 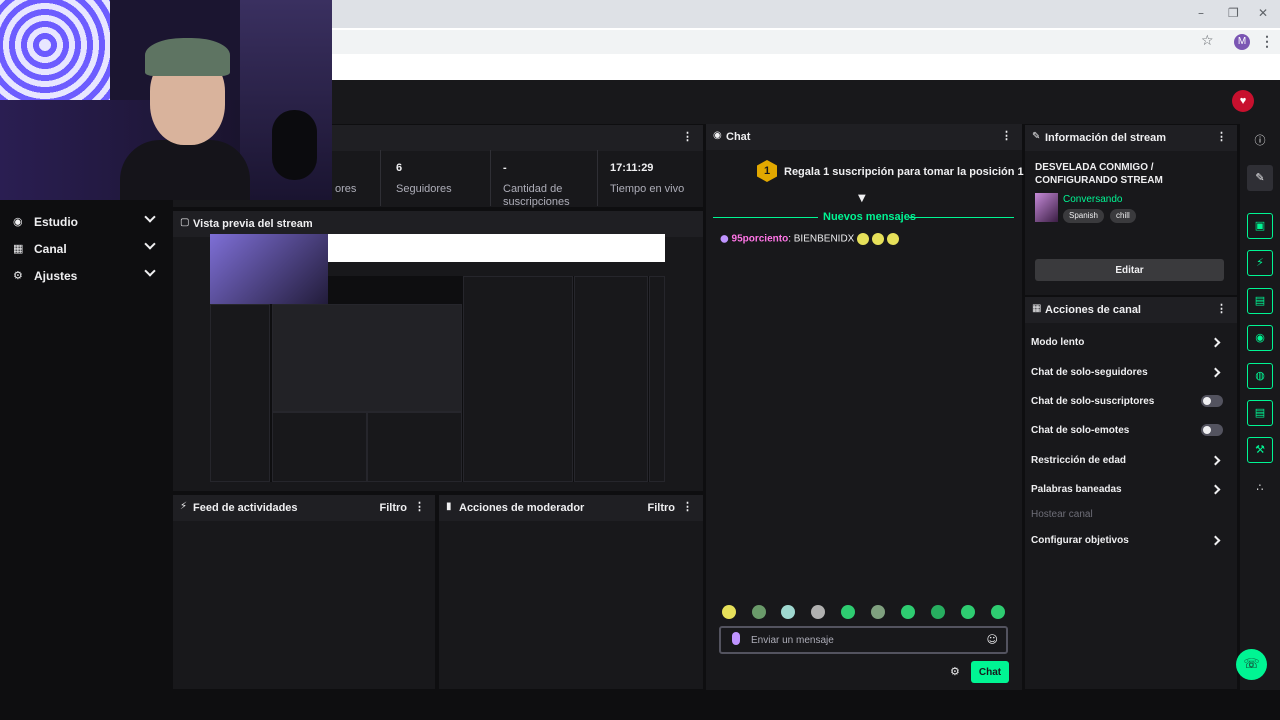 What do you see at coordinates (1260, 413) in the screenshot?
I see `printer-icon: ▤` at bounding box center [1260, 413].